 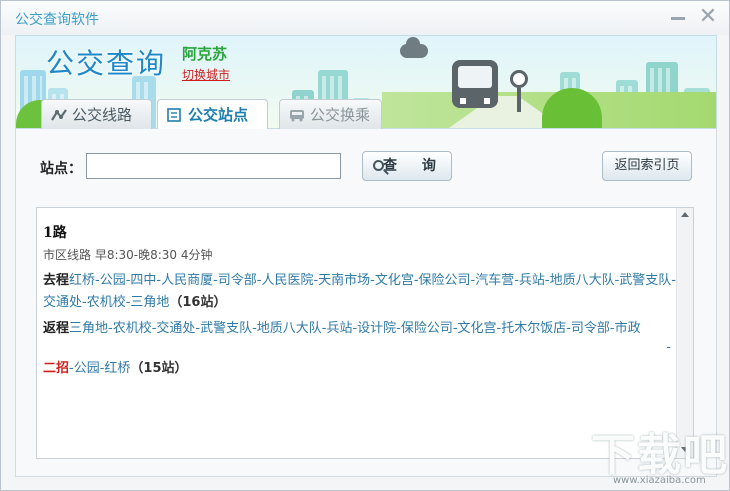 What do you see at coordinates (174, 115) in the screenshot?
I see `stop-list-icon` at bounding box center [174, 115].